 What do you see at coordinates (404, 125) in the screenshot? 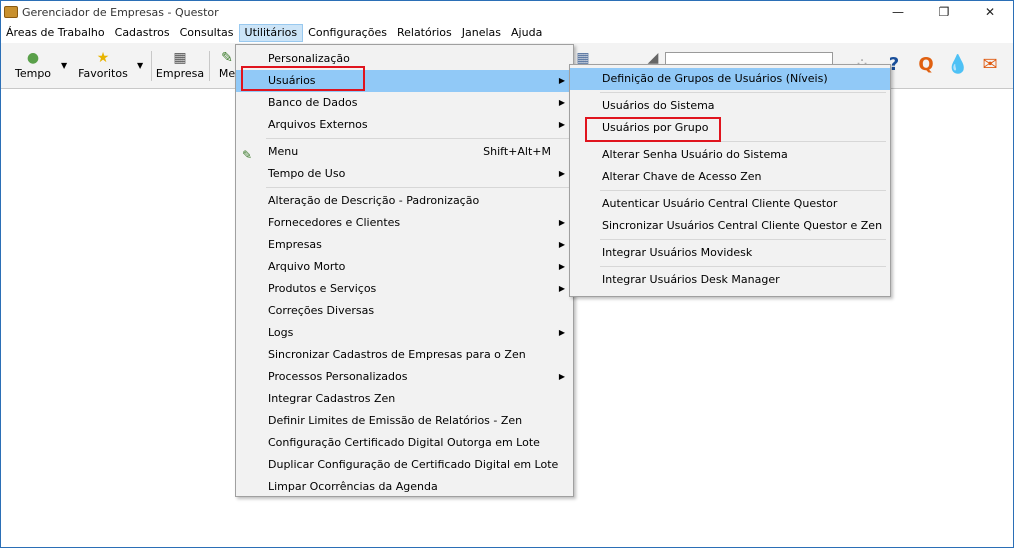
I see `menu-item-arquivos-externos: Arquivos Externos ▶` at bounding box center [404, 125].